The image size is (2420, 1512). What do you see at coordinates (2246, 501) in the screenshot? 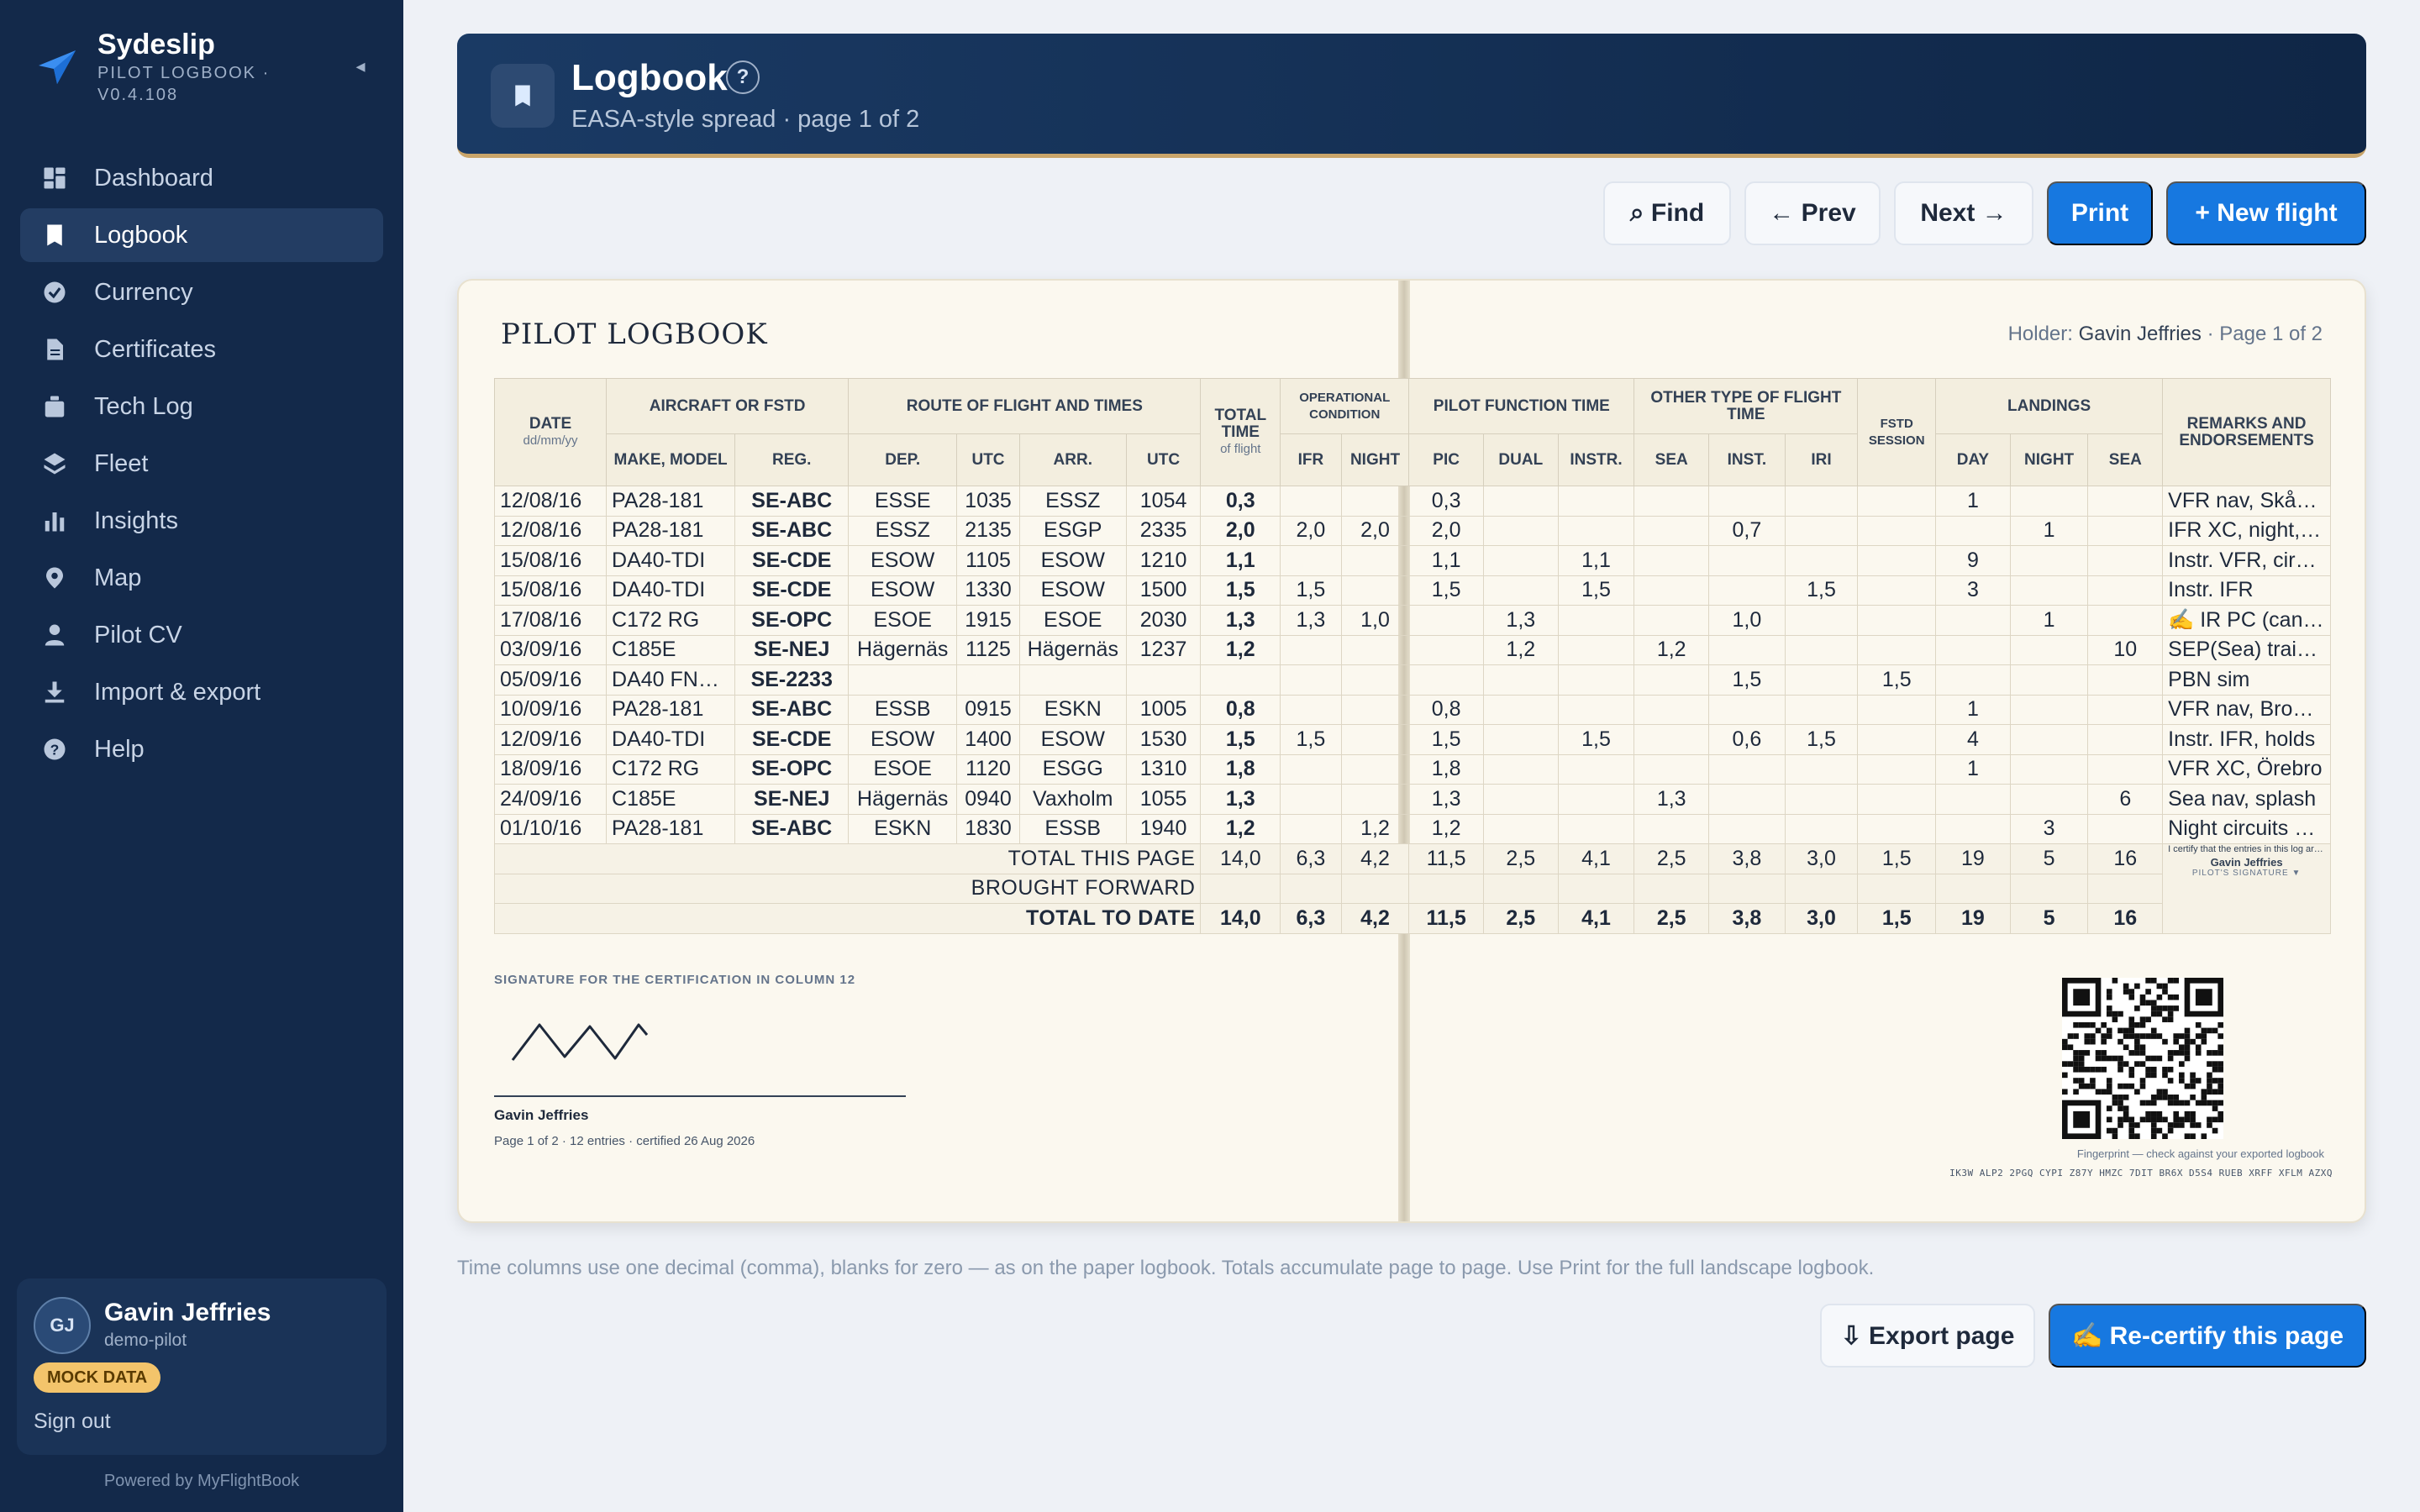
I see `table-cell: VFR nav, Skå–Essz` at bounding box center [2246, 501].